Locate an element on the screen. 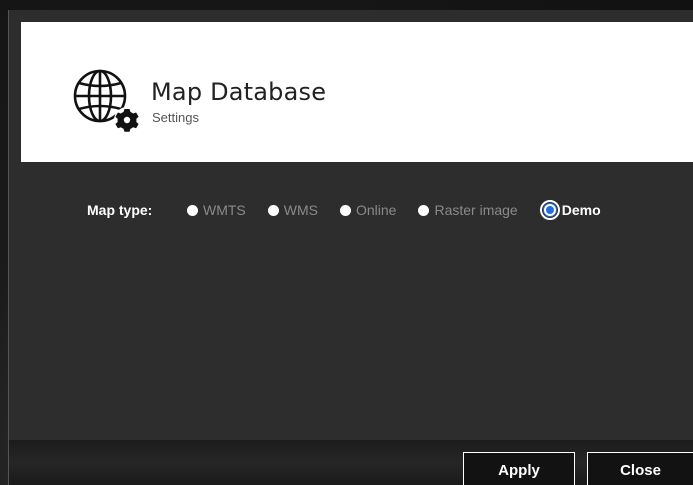  radio-label: WMTS is located at coordinates (224, 210).